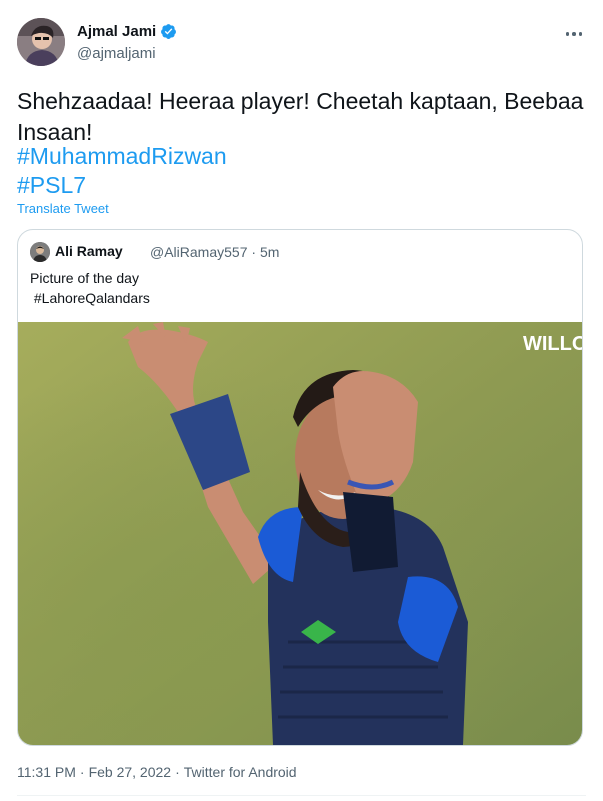 Image resolution: width=603 pixels, height=801 pixels. Describe the element at coordinates (240, 772) in the screenshot. I see `tweet-source: Twitter for Android` at that location.